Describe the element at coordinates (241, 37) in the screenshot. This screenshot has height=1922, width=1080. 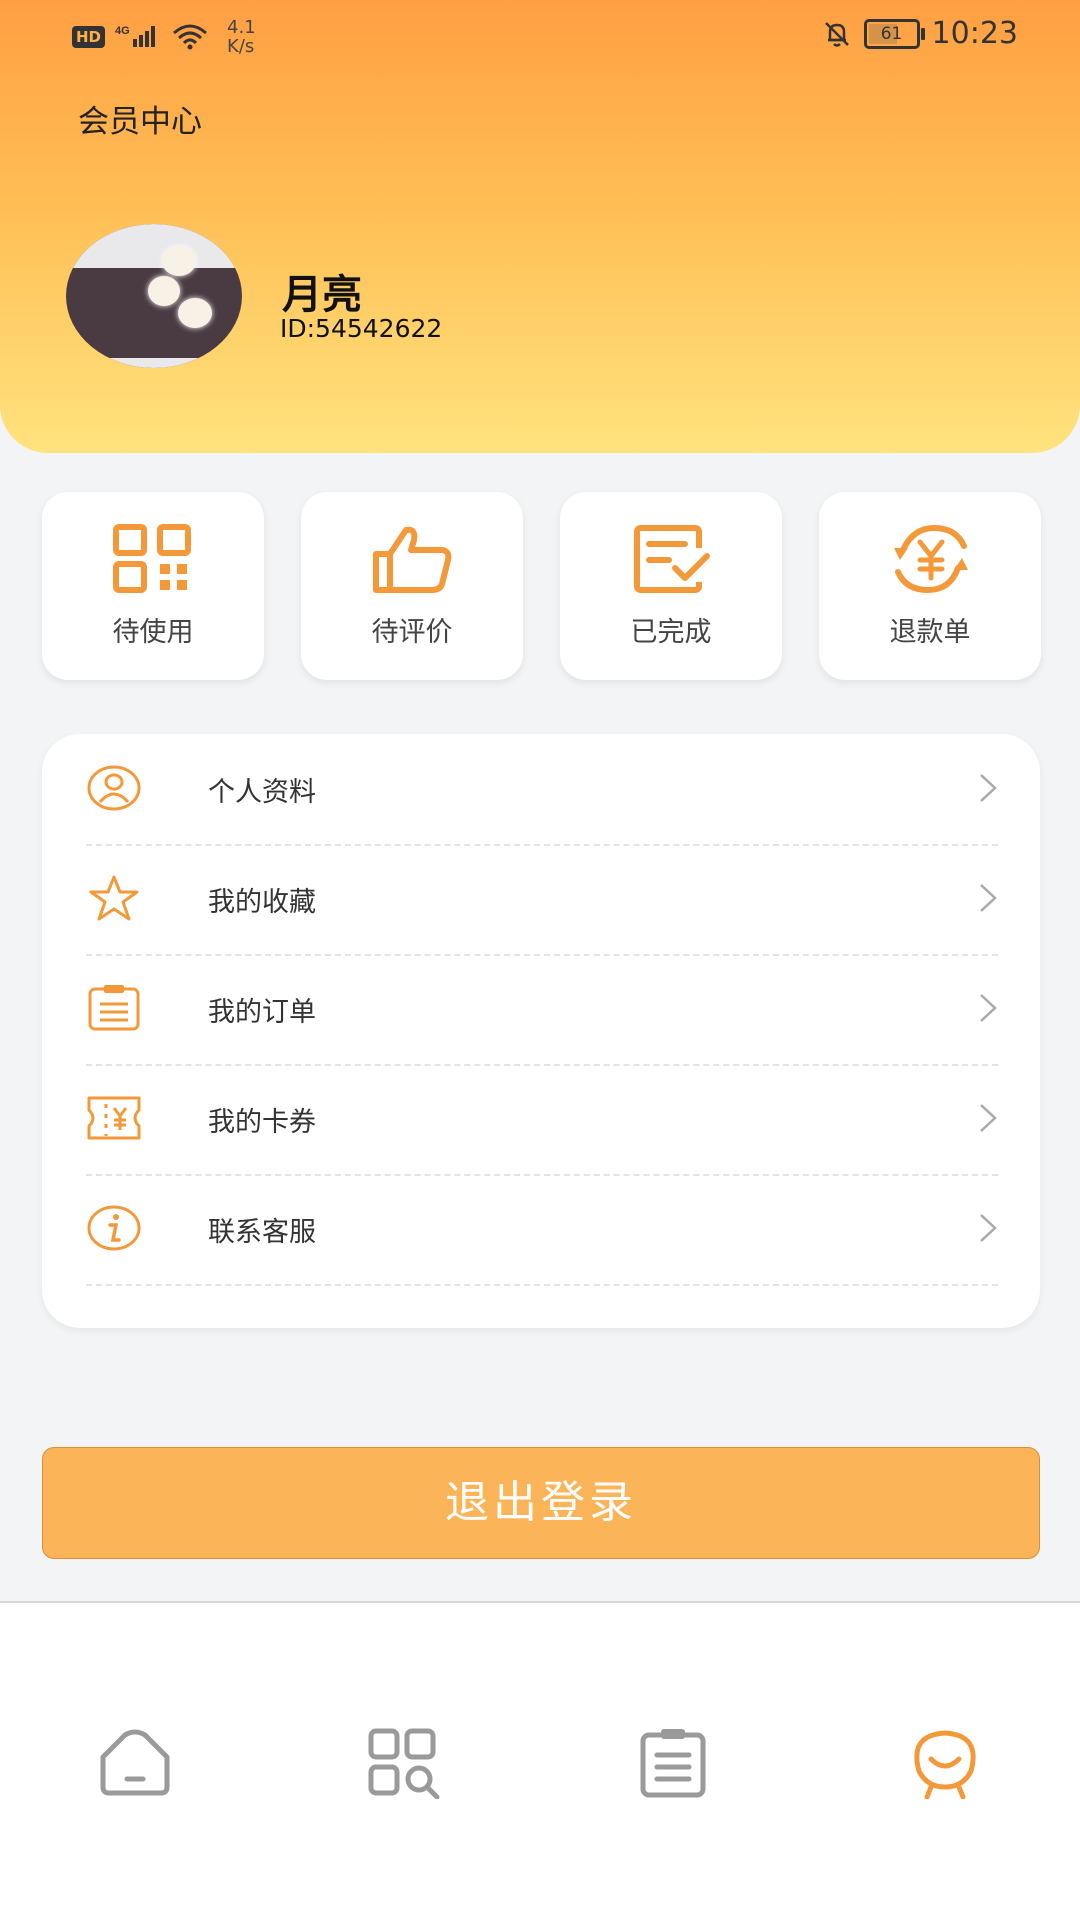
I see `net-speed: 4.1 K/s` at that location.